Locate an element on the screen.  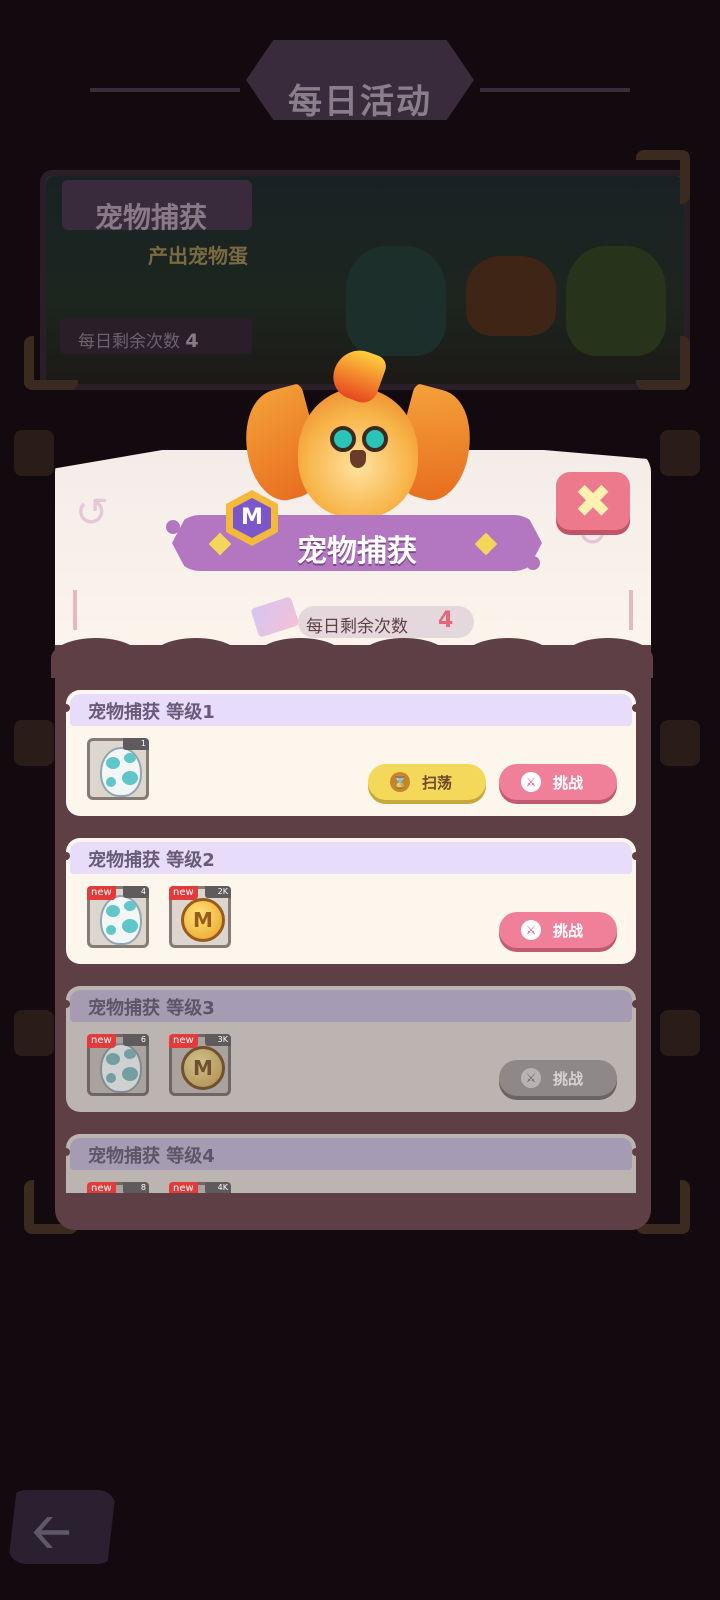
close-icon: ✖ is located at coordinates (593, 501).